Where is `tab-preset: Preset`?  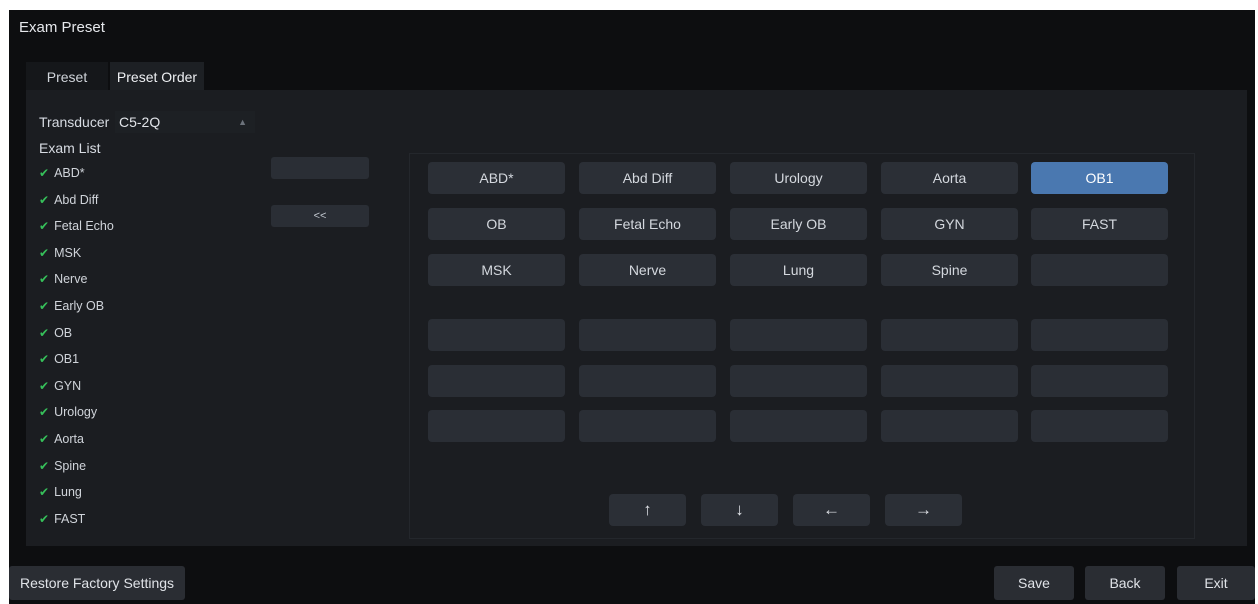
tab-preset: Preset is located at coordinates (67, 77).